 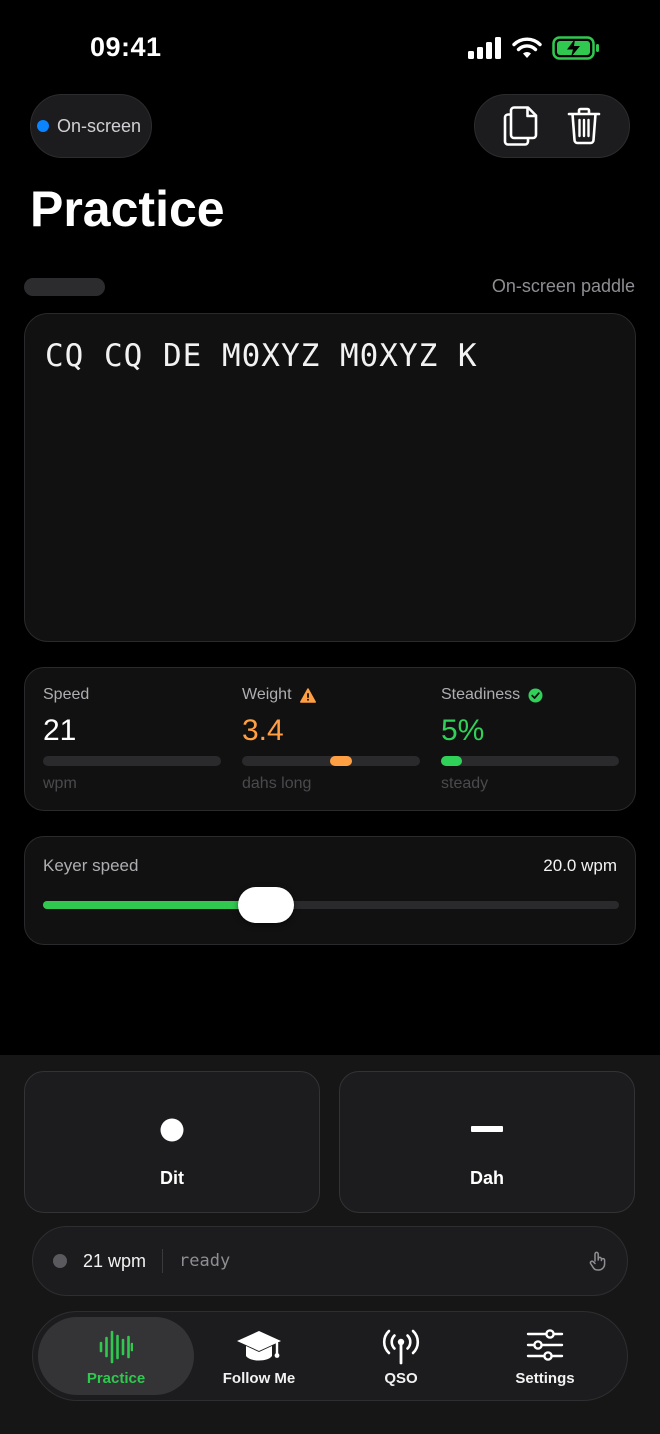 I want to click on steadiness-meter, so click(x=530, y=761).